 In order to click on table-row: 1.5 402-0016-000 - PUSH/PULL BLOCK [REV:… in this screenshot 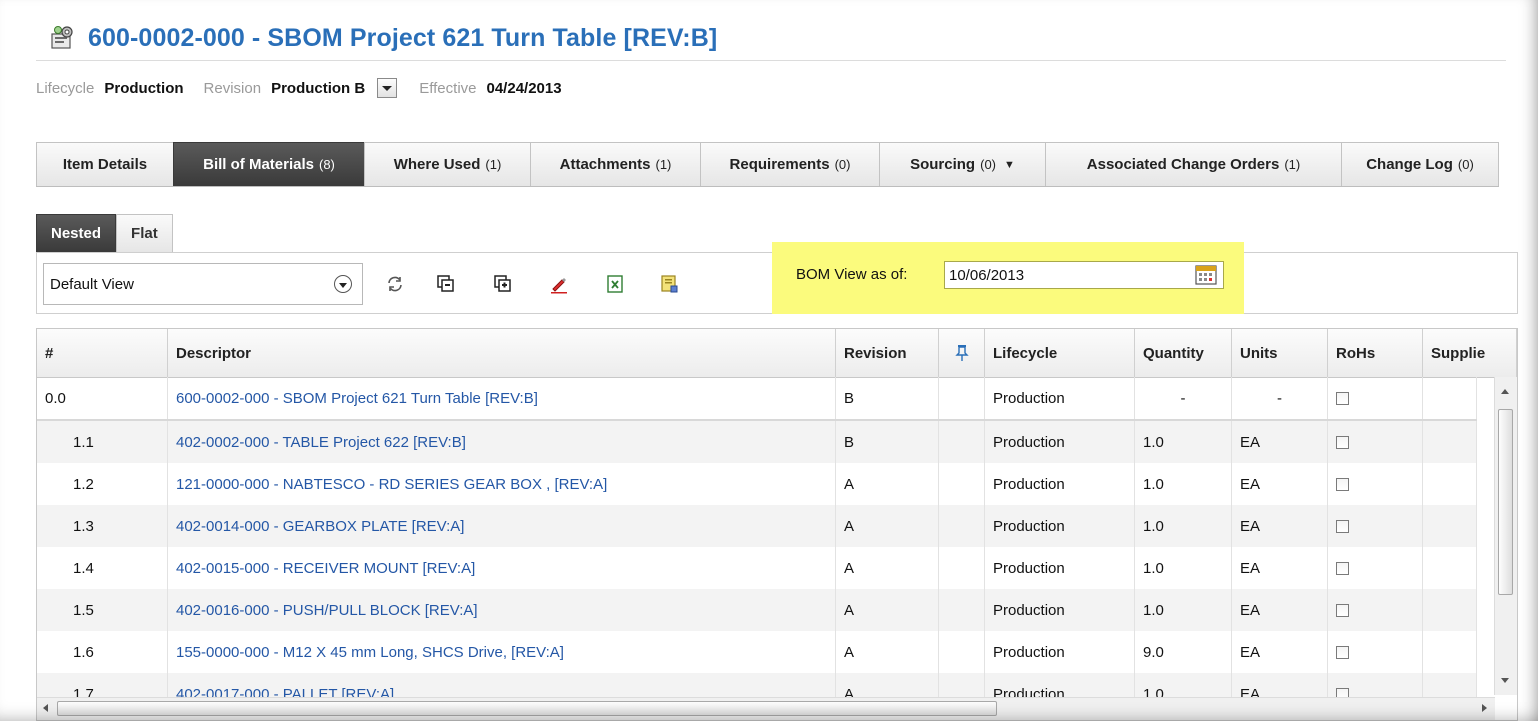, I will do `click(757, 610)`.